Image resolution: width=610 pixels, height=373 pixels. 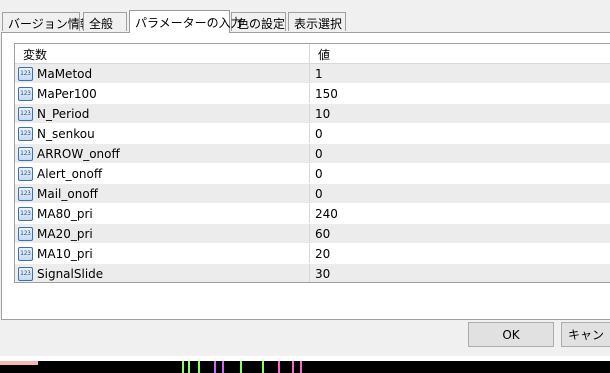 I want to click on background-chart-strip, so click(x=305, y=364).